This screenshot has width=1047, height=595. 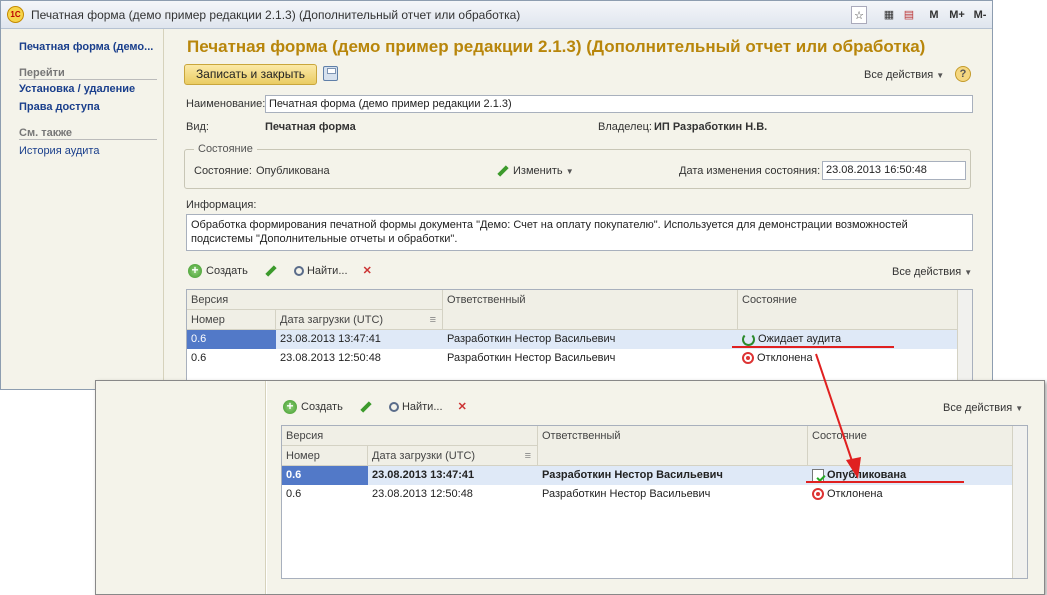 I want to click on sidebar-item-install: Установка / удаление, so click(x=77, y=89).